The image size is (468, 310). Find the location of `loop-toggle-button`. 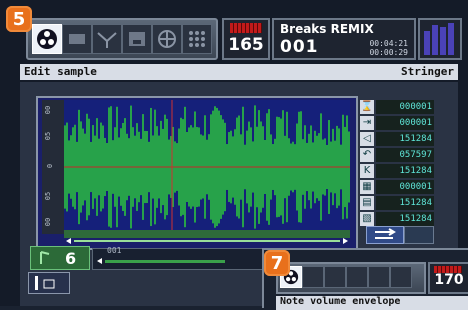

loop-toggle-button is located at coordinates (385, 235).